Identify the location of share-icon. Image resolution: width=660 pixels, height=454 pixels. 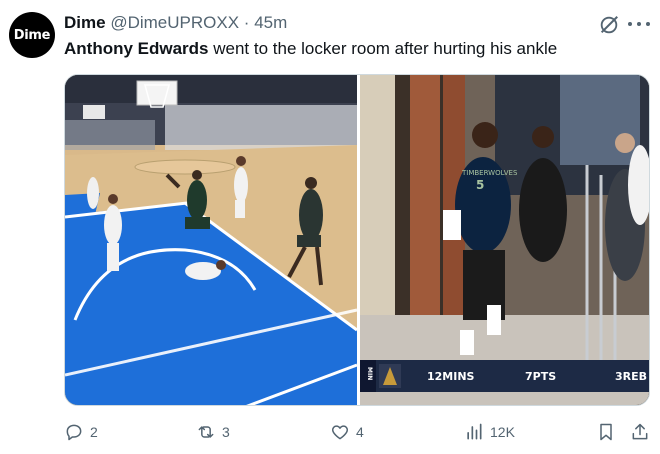
(640, 431).